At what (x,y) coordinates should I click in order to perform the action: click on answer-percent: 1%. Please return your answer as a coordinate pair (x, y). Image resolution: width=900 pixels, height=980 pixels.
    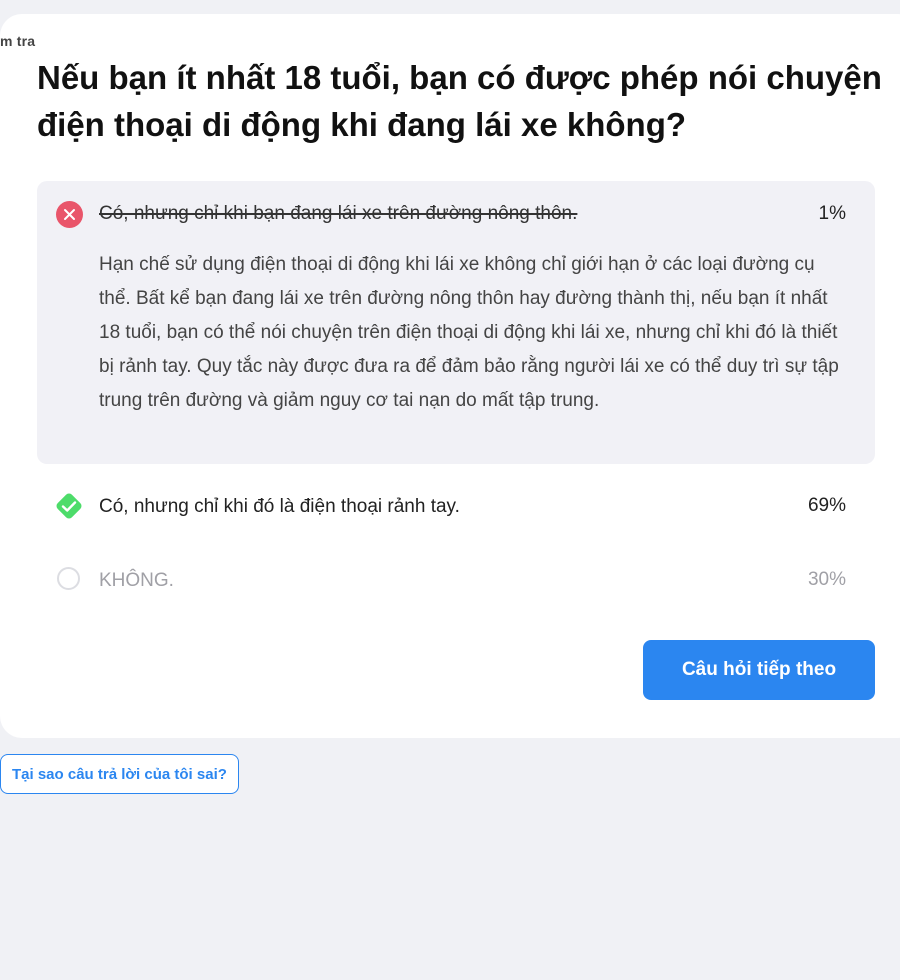
    Looking at the image, I should click on (832, 213).